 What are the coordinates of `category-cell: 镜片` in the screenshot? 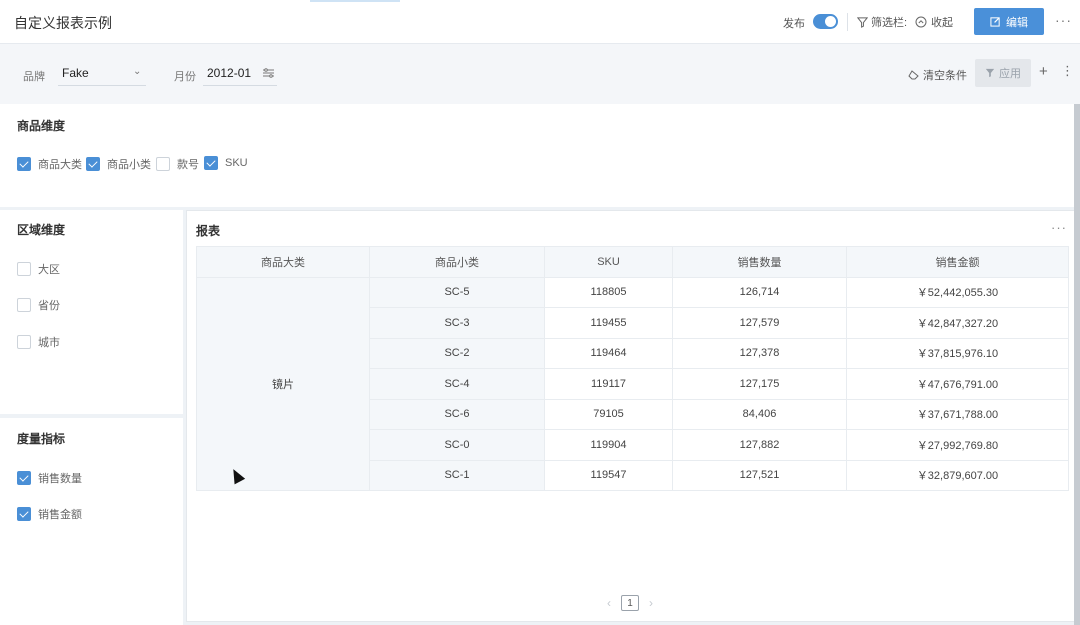 It's located at (283, 383).